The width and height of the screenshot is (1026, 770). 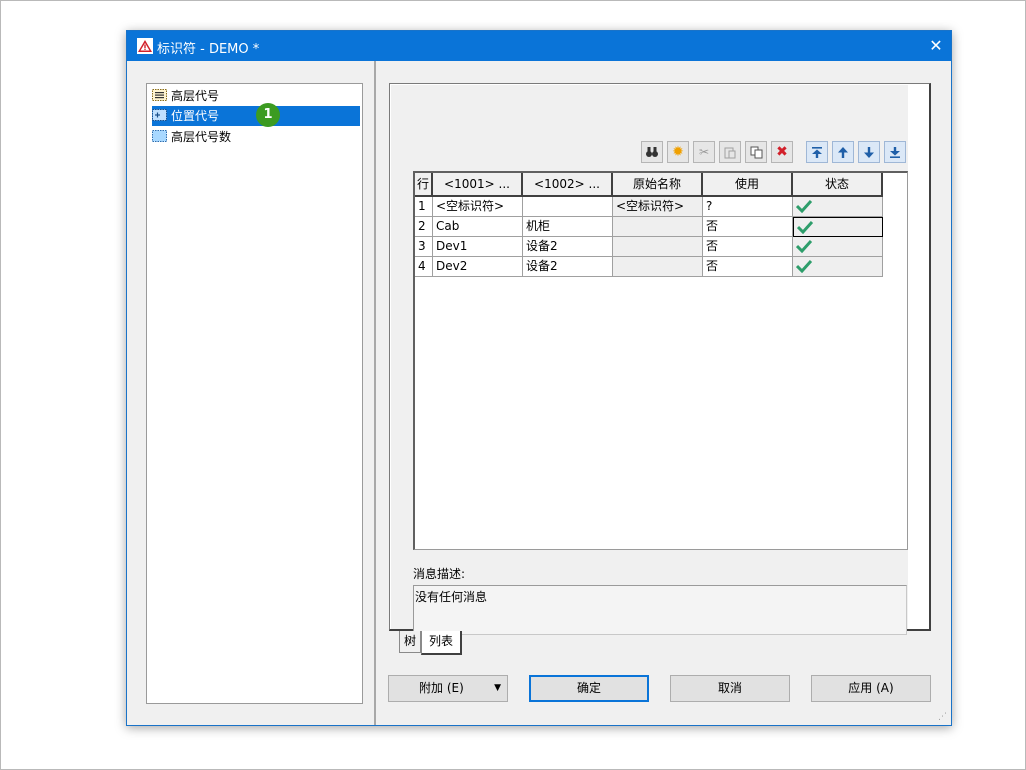 I want to click on resize-grip-icon: ⋰, so click(x=943, y=717).